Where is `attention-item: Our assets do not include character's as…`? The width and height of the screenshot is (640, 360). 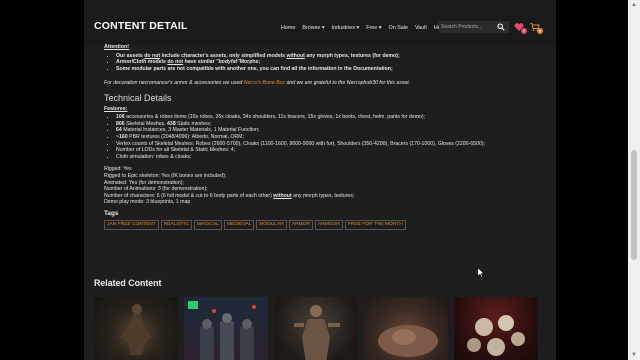
attention-item: Our assets do not include character's as… is located at coordinates (330, 56).